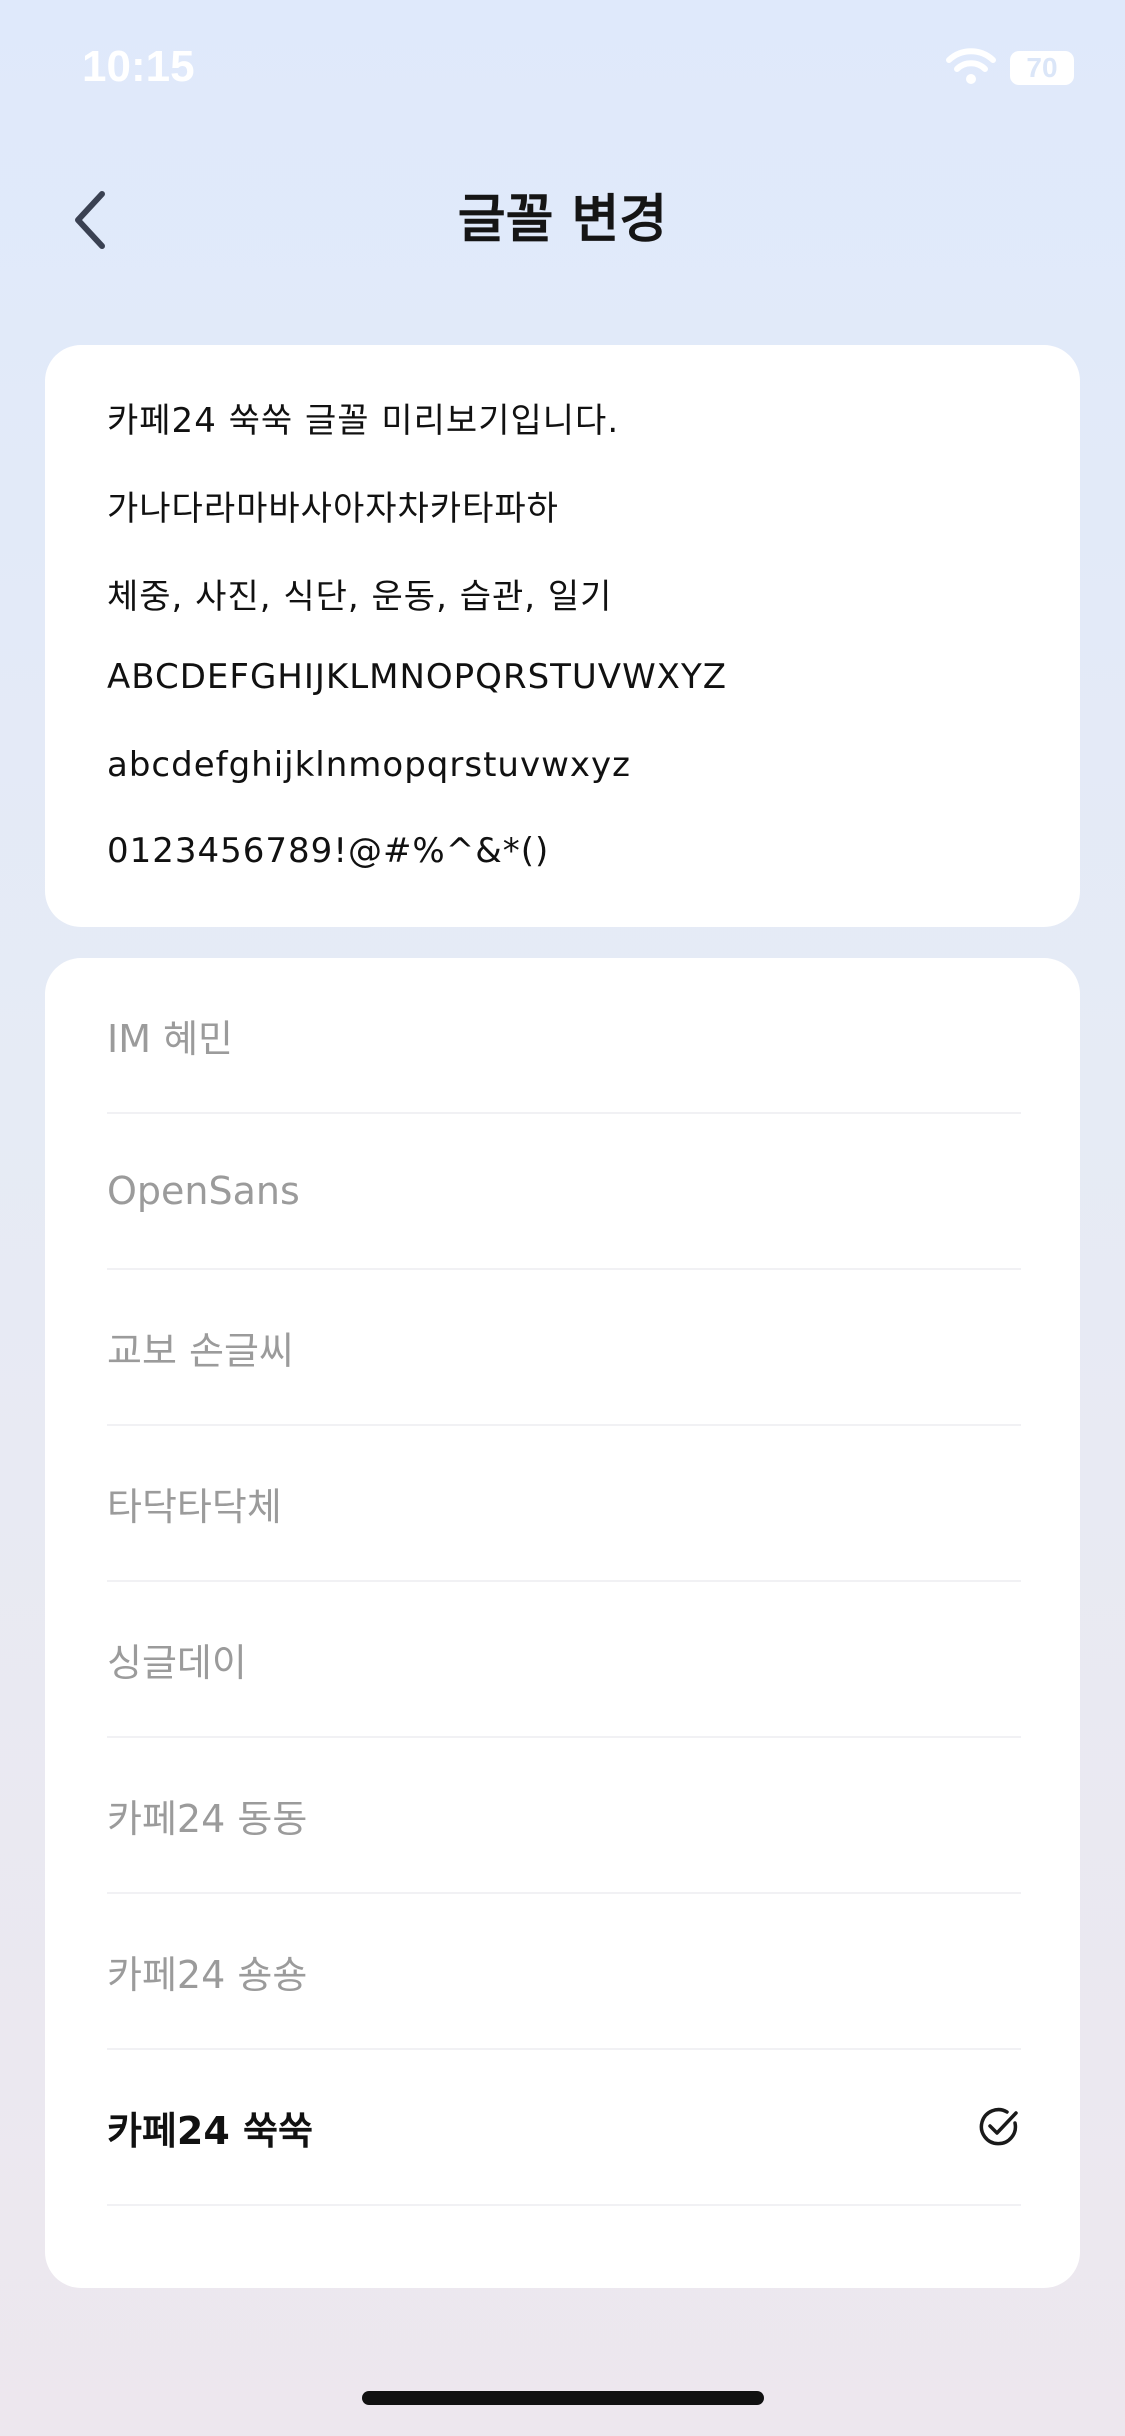 The height and width of the screenshot is (2436, 1125). I want to click on font-item-opensans: OpenSans, so click(564, 1192).